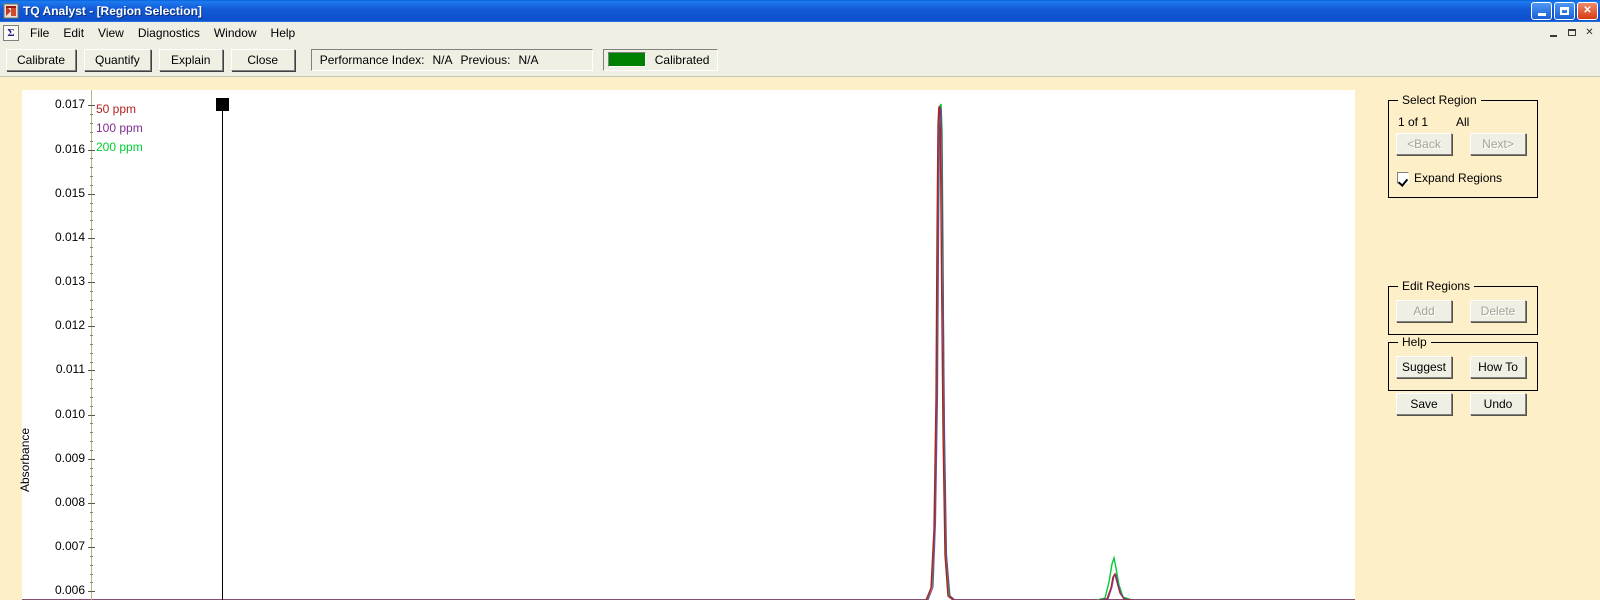  Describe the element at coordinates (1424, 404) in the screenshot. I see `save-button: Save` at that location.